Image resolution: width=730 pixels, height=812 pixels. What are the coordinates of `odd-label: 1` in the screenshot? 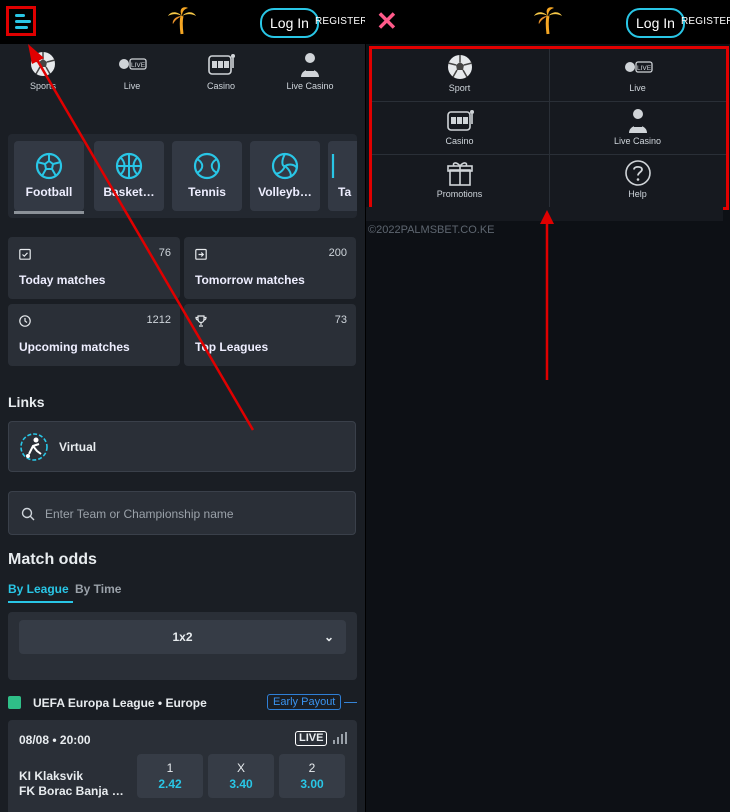 It's located at (170, 768).